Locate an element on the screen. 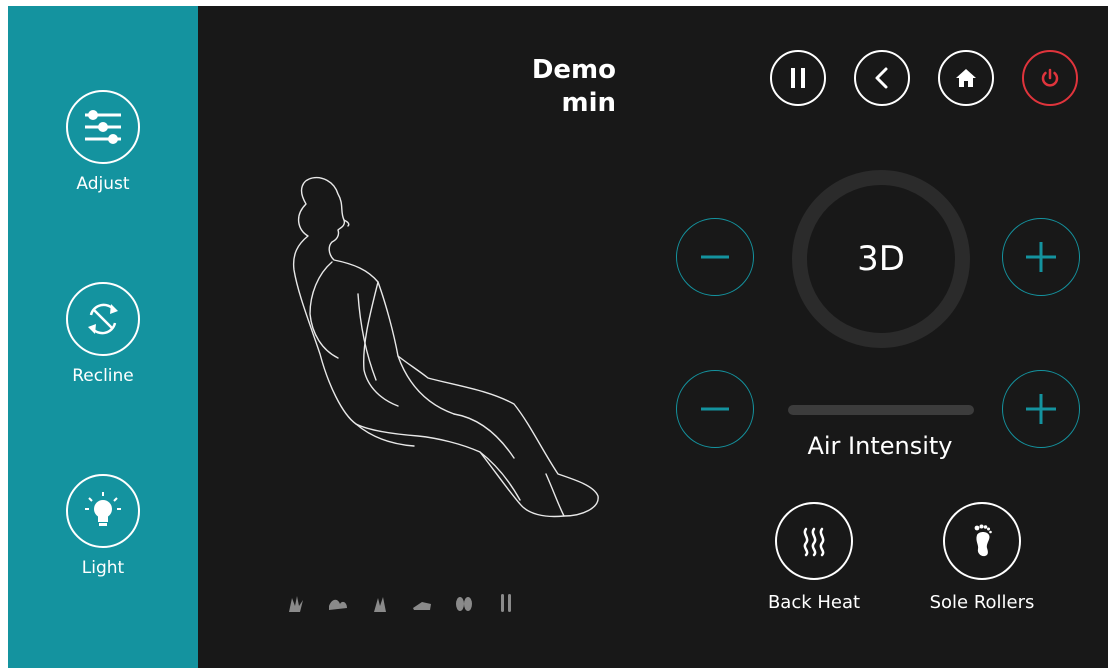 The image size is (1111, 668). sidebar-item-recline: Recline is located at coordinates (103, 334).